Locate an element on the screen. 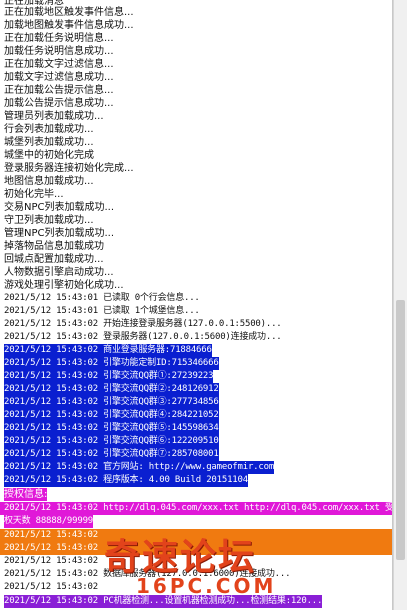  log-line-highlighted: 2021/5/12 15:43:02 引擎功能定制ID:715346666 is located at coordinates (111, 363).